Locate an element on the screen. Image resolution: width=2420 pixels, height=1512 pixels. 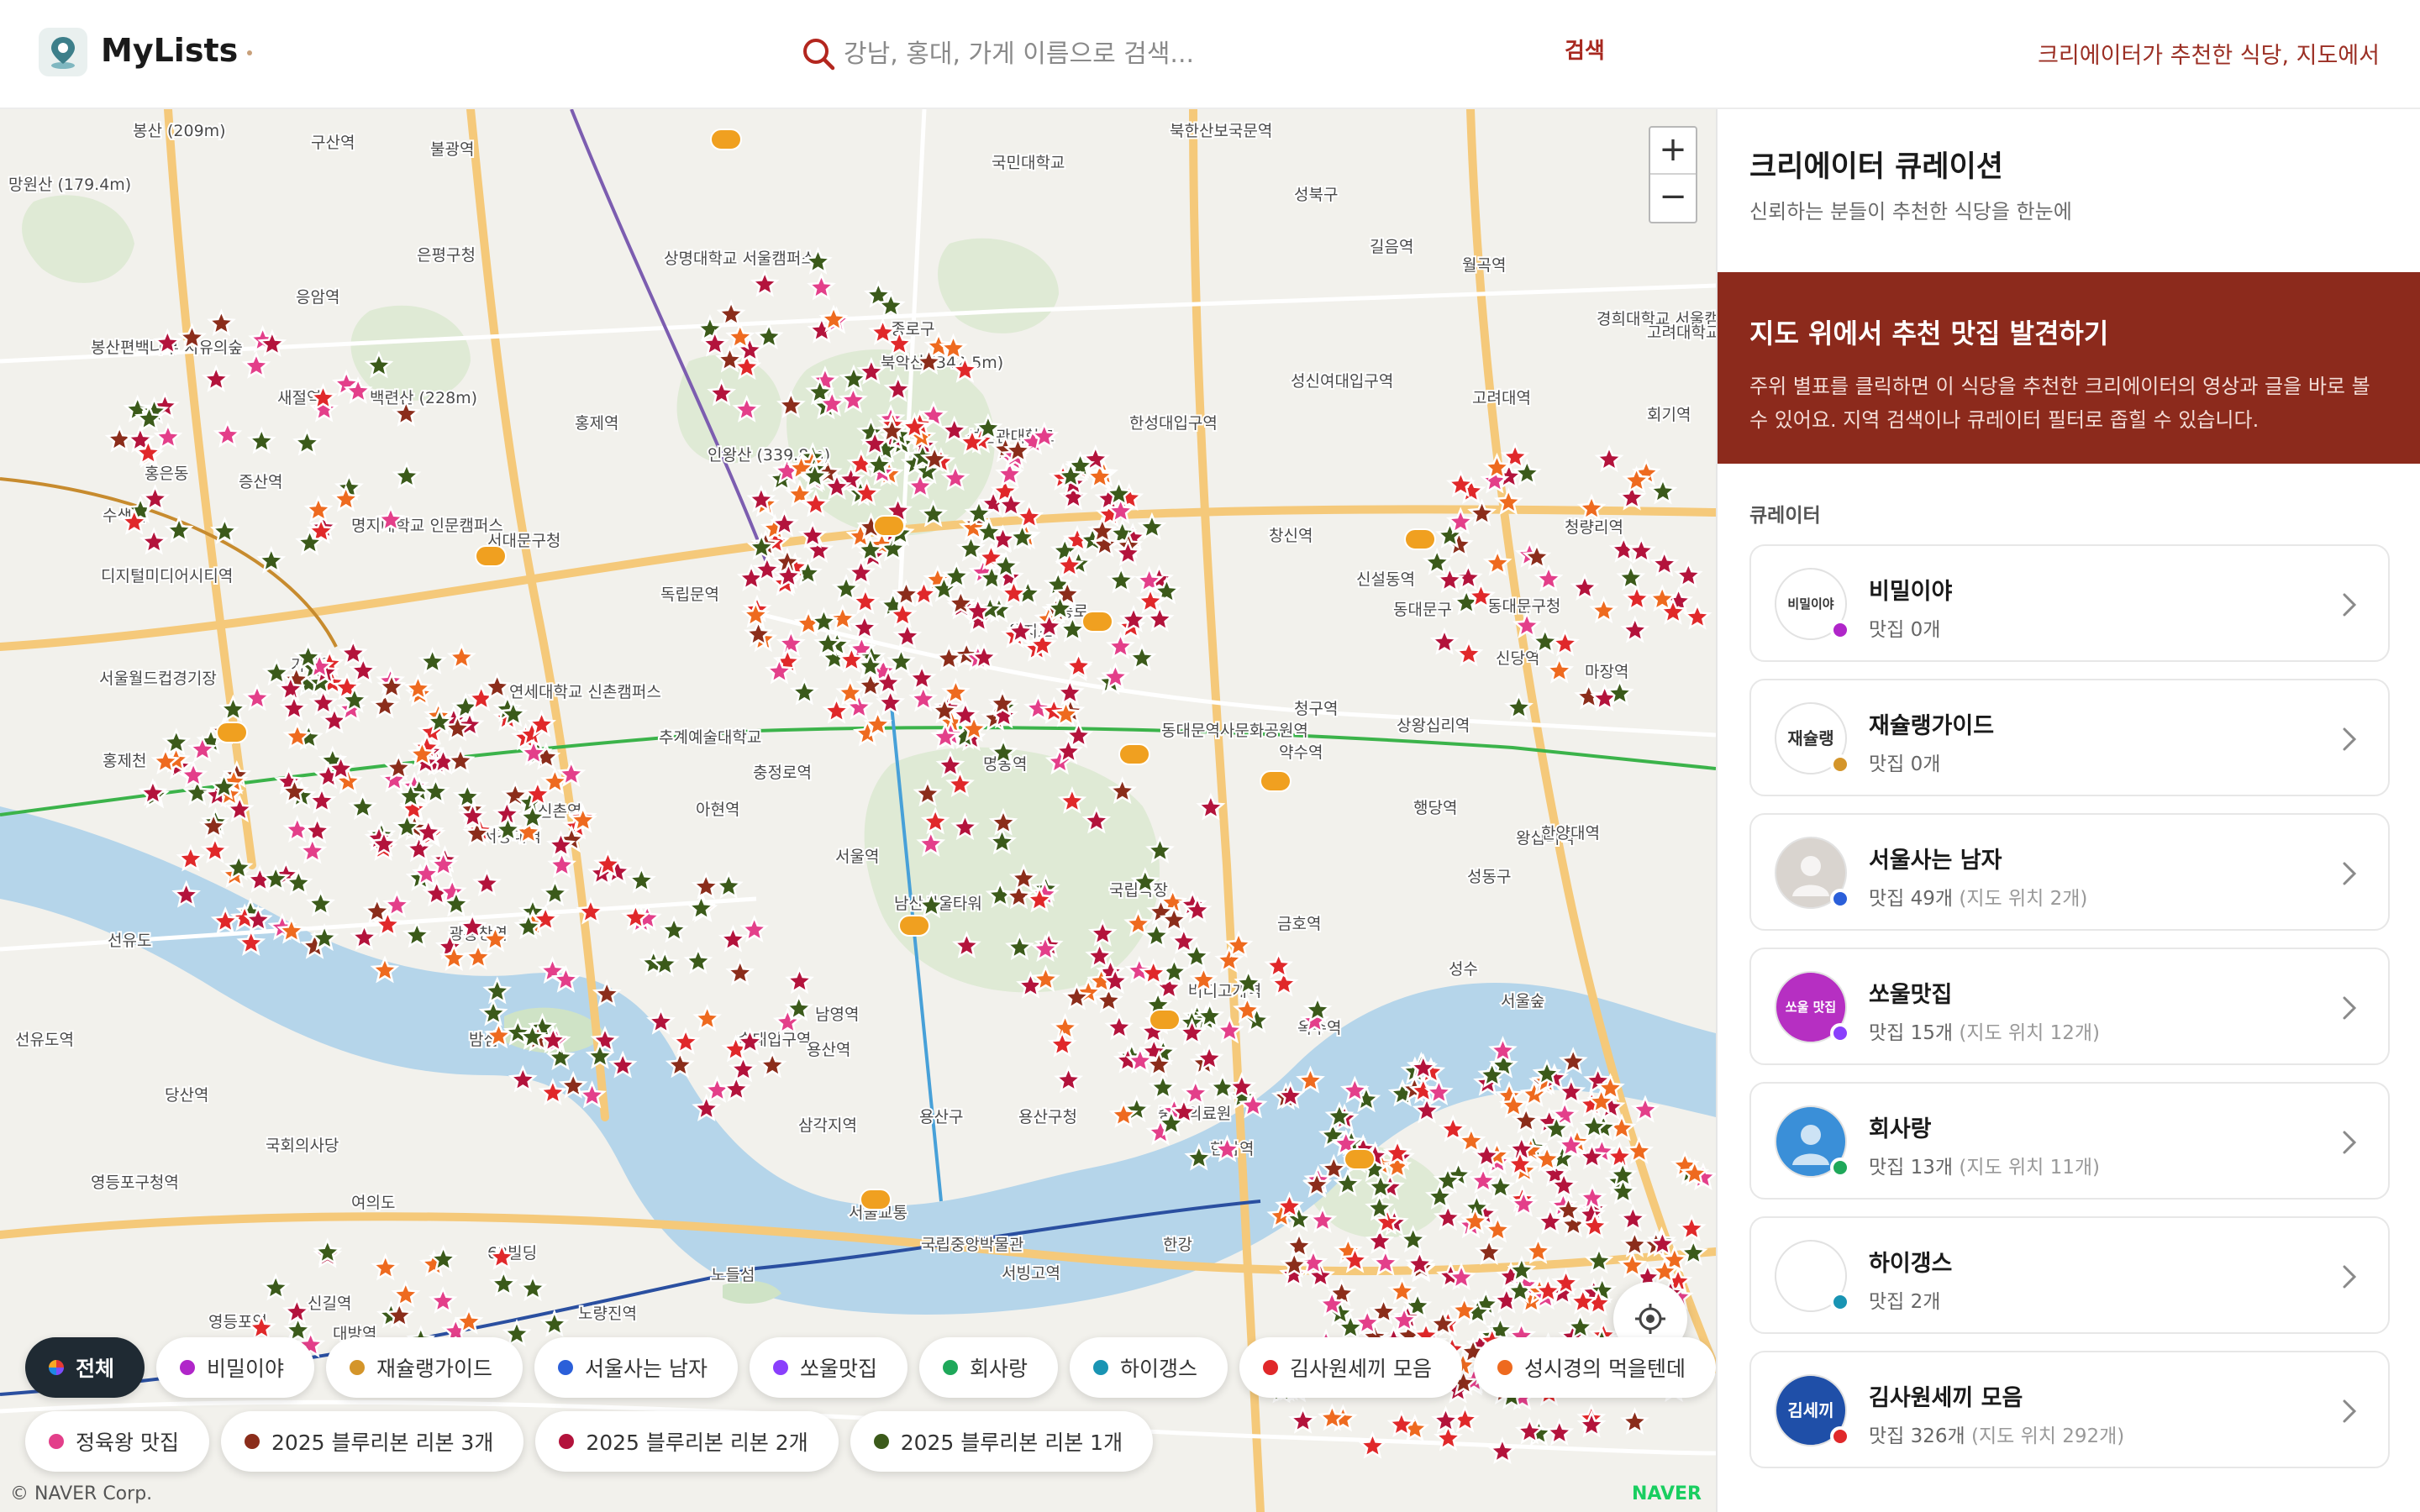
curator-card: 서울사는 남자 맛집 49개 (지도 위치 2개) is located at coordinates (2069, 872).